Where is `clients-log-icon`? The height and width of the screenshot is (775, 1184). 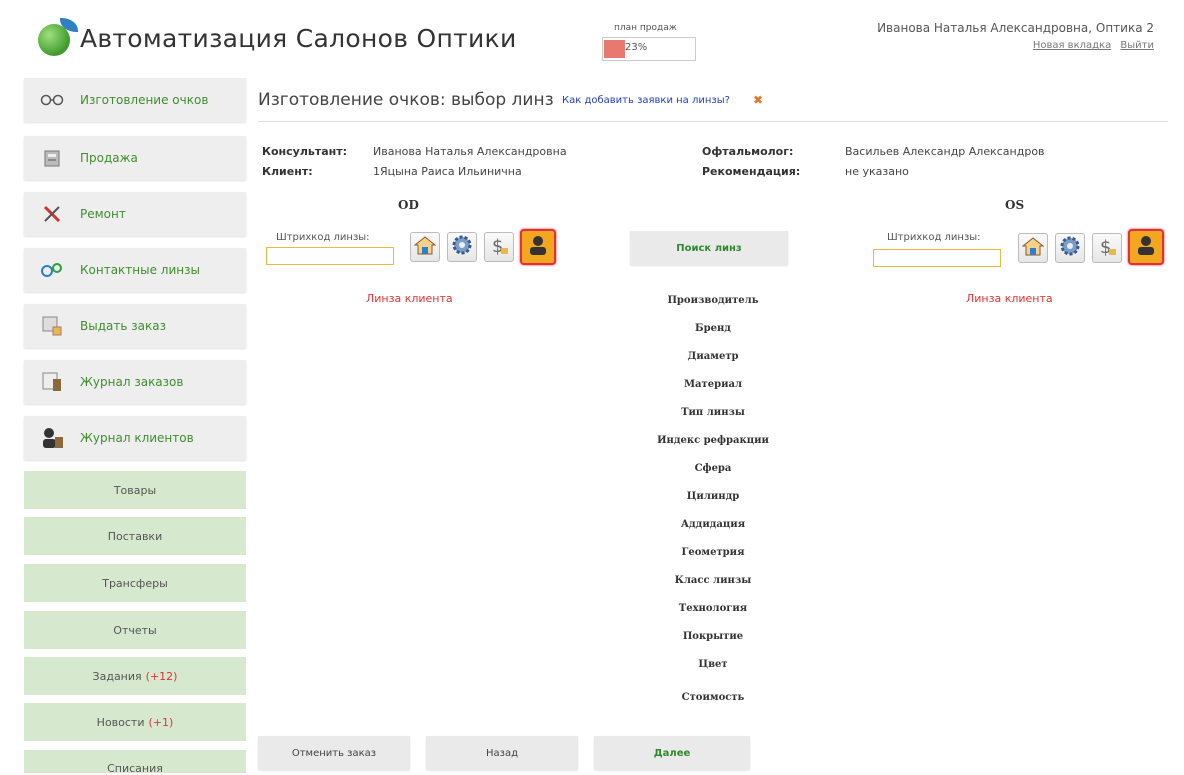
clients-log-icon is located at coordinates (52, 438).